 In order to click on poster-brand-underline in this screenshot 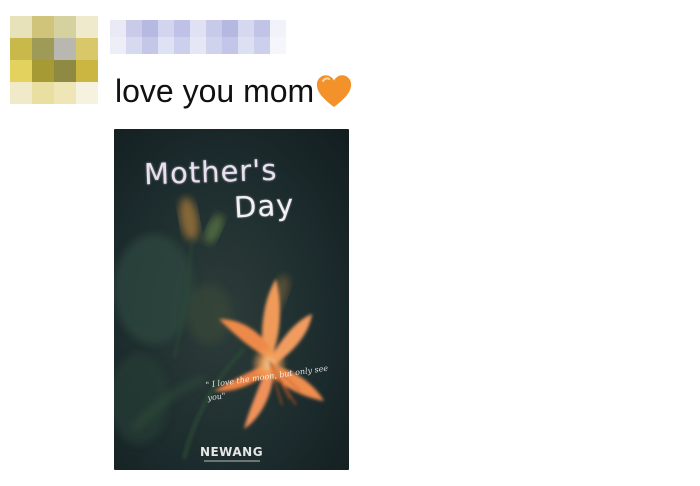, I will do `click(232, 461)`.